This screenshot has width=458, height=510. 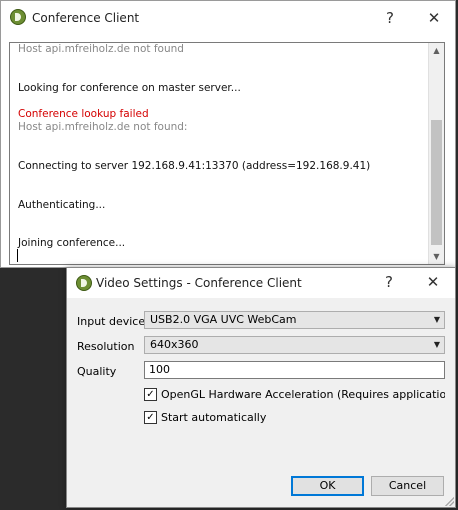 I want to click on ok-button: OK, so click(x=327, y=486).